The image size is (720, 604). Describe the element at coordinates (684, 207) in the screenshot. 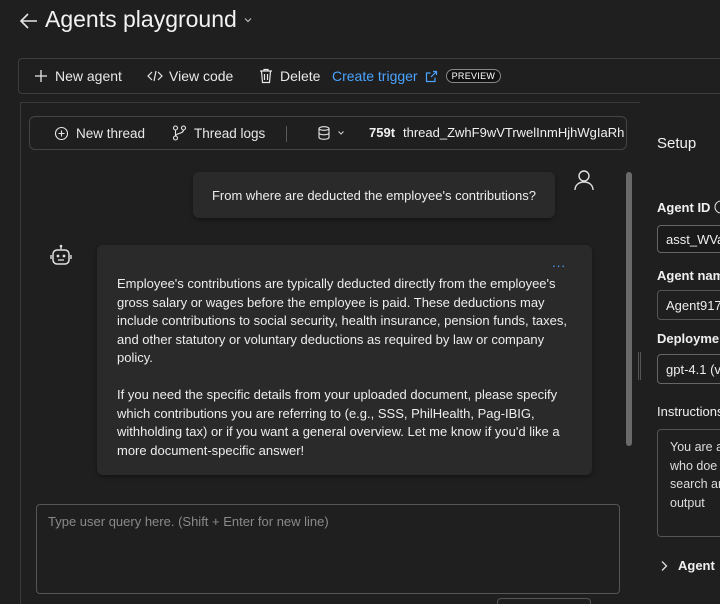

I see `agent-id-label: Agent ID` at that location.